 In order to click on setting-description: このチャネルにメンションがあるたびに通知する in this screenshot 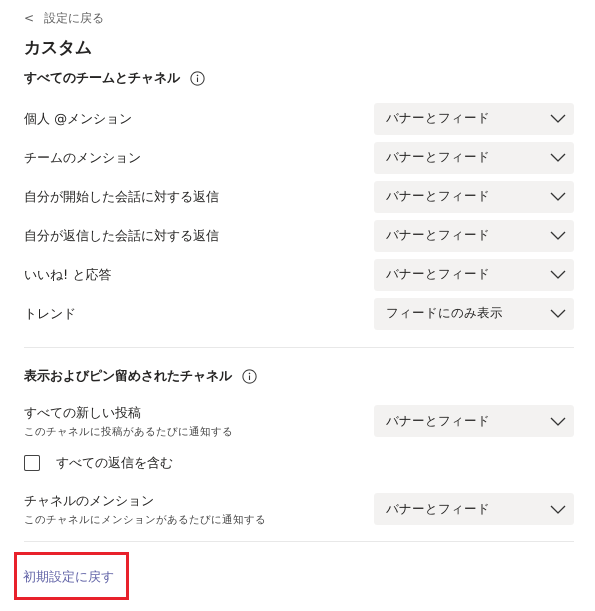, I will do `click(145, 519)`.